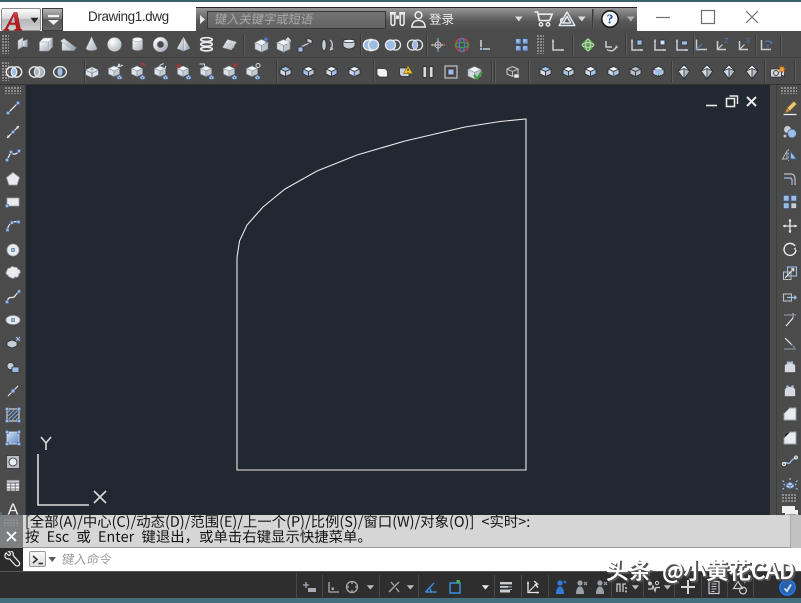  I want to click on svg-text: 3, so click(748, 41).